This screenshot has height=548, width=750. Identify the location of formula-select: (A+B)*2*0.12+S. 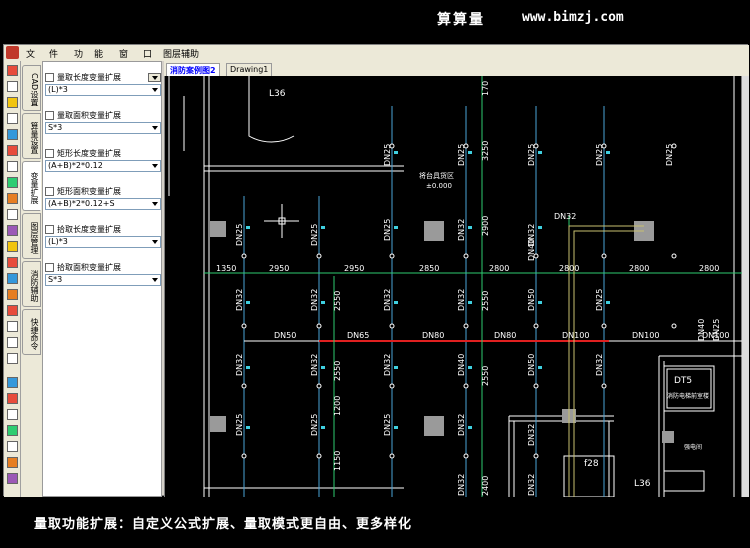
(103, 204).